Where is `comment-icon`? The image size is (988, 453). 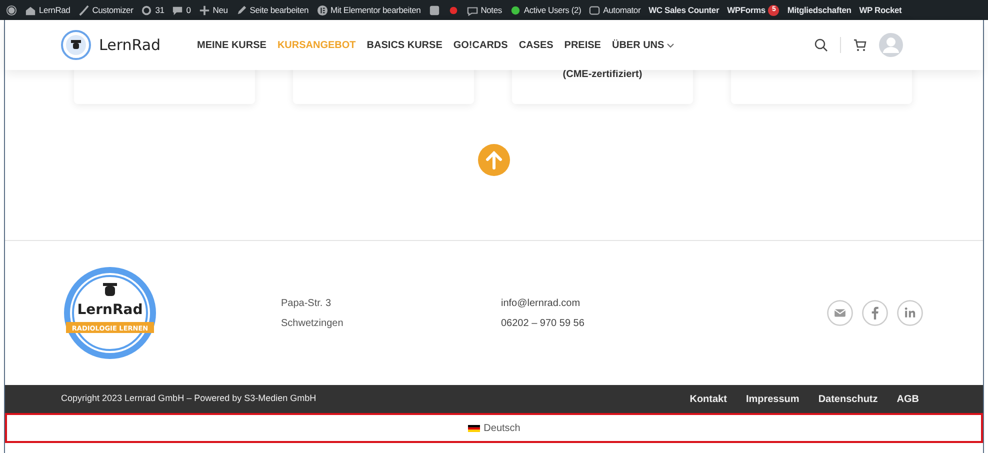 comment-icon is located at coordinates (178, 10).